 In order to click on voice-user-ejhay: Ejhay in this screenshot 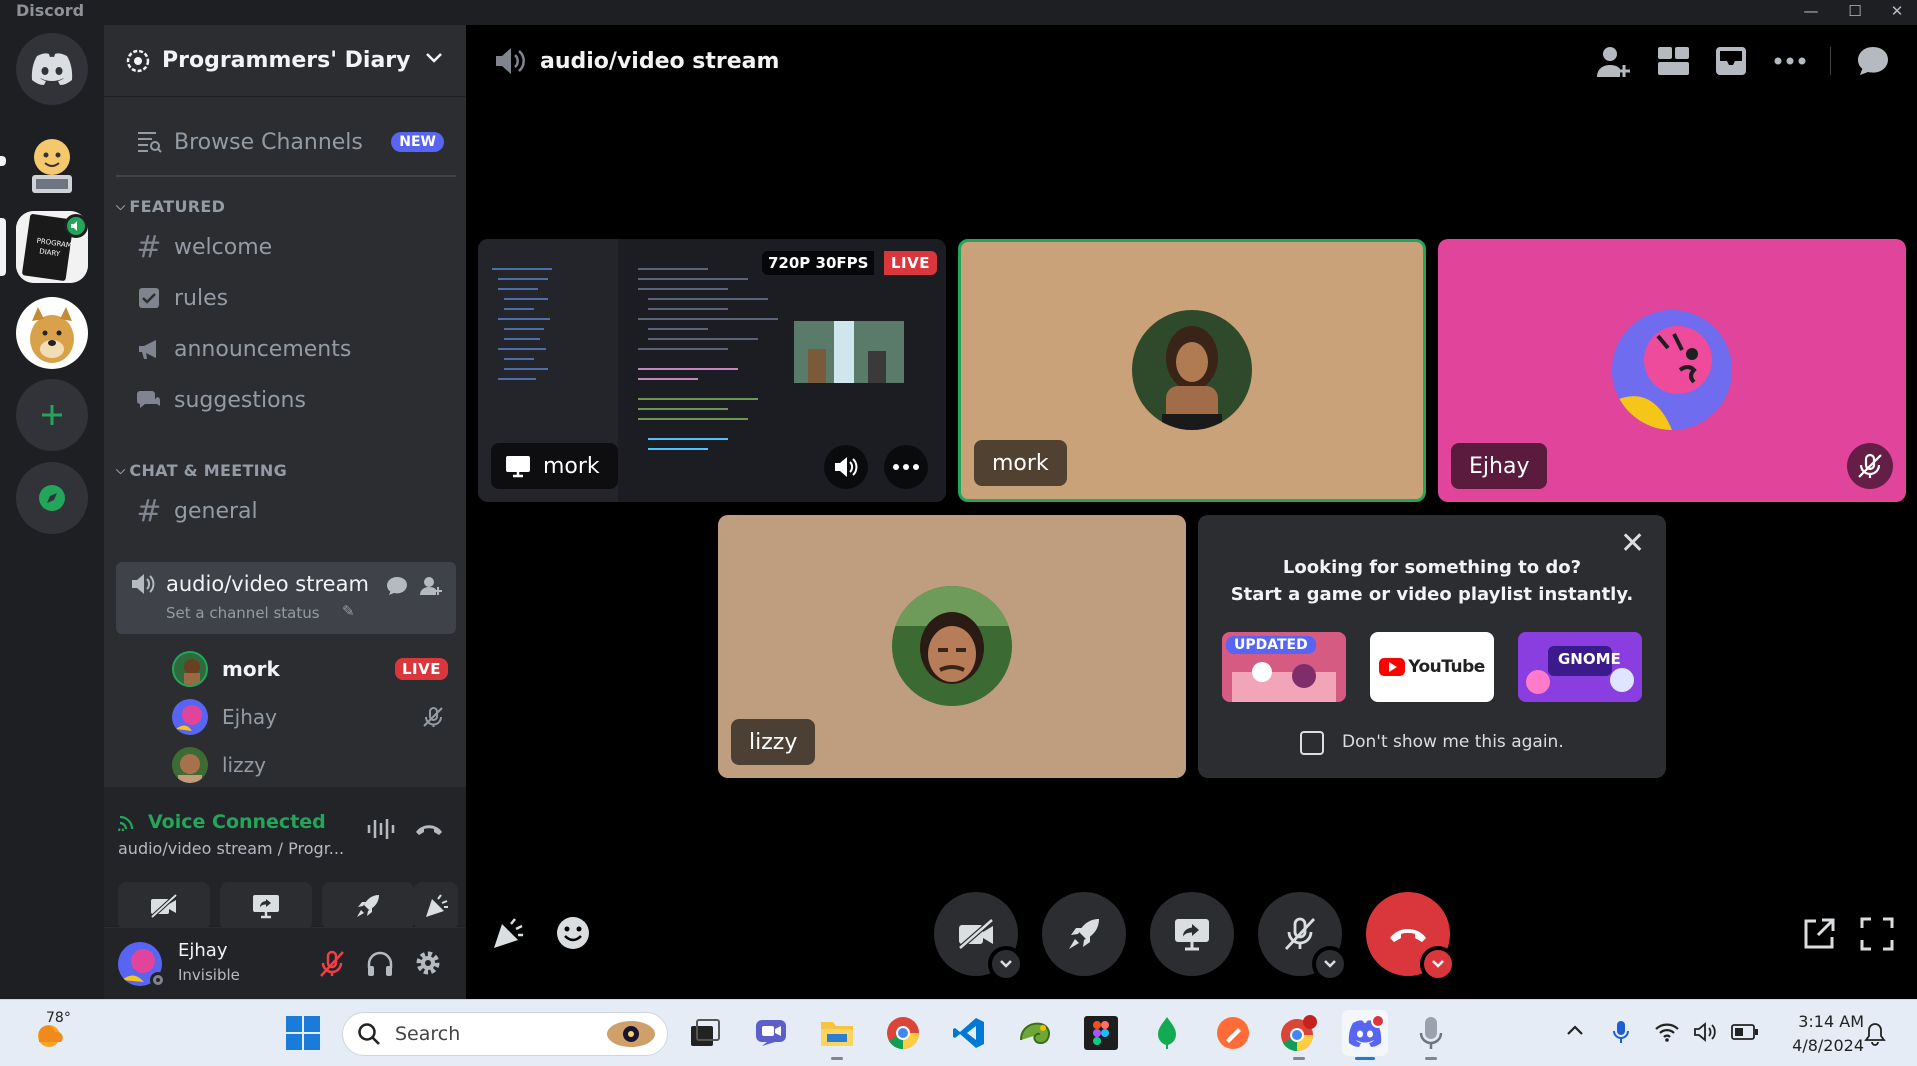, I will do `click(312, 717)`.